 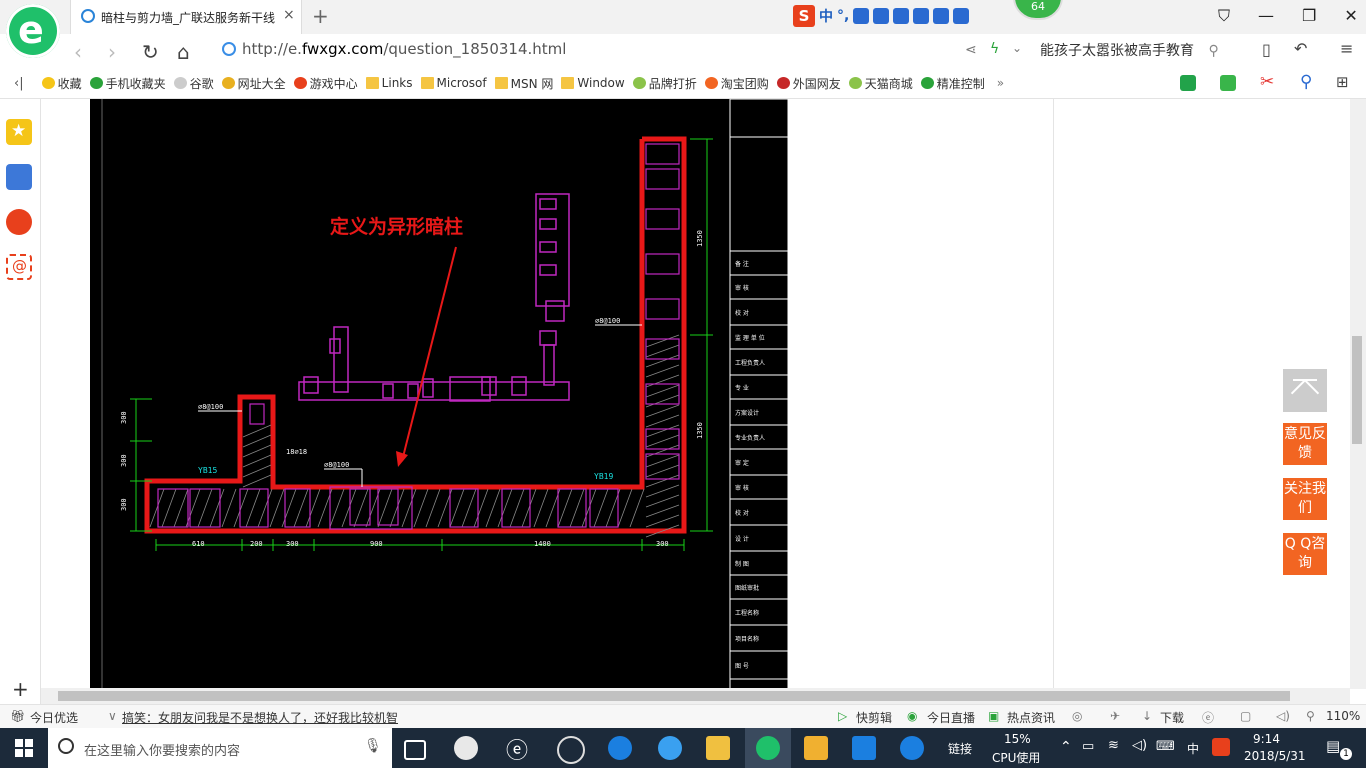 I want to click on scissors-icon: ✂, so click(x=1267, y=82).